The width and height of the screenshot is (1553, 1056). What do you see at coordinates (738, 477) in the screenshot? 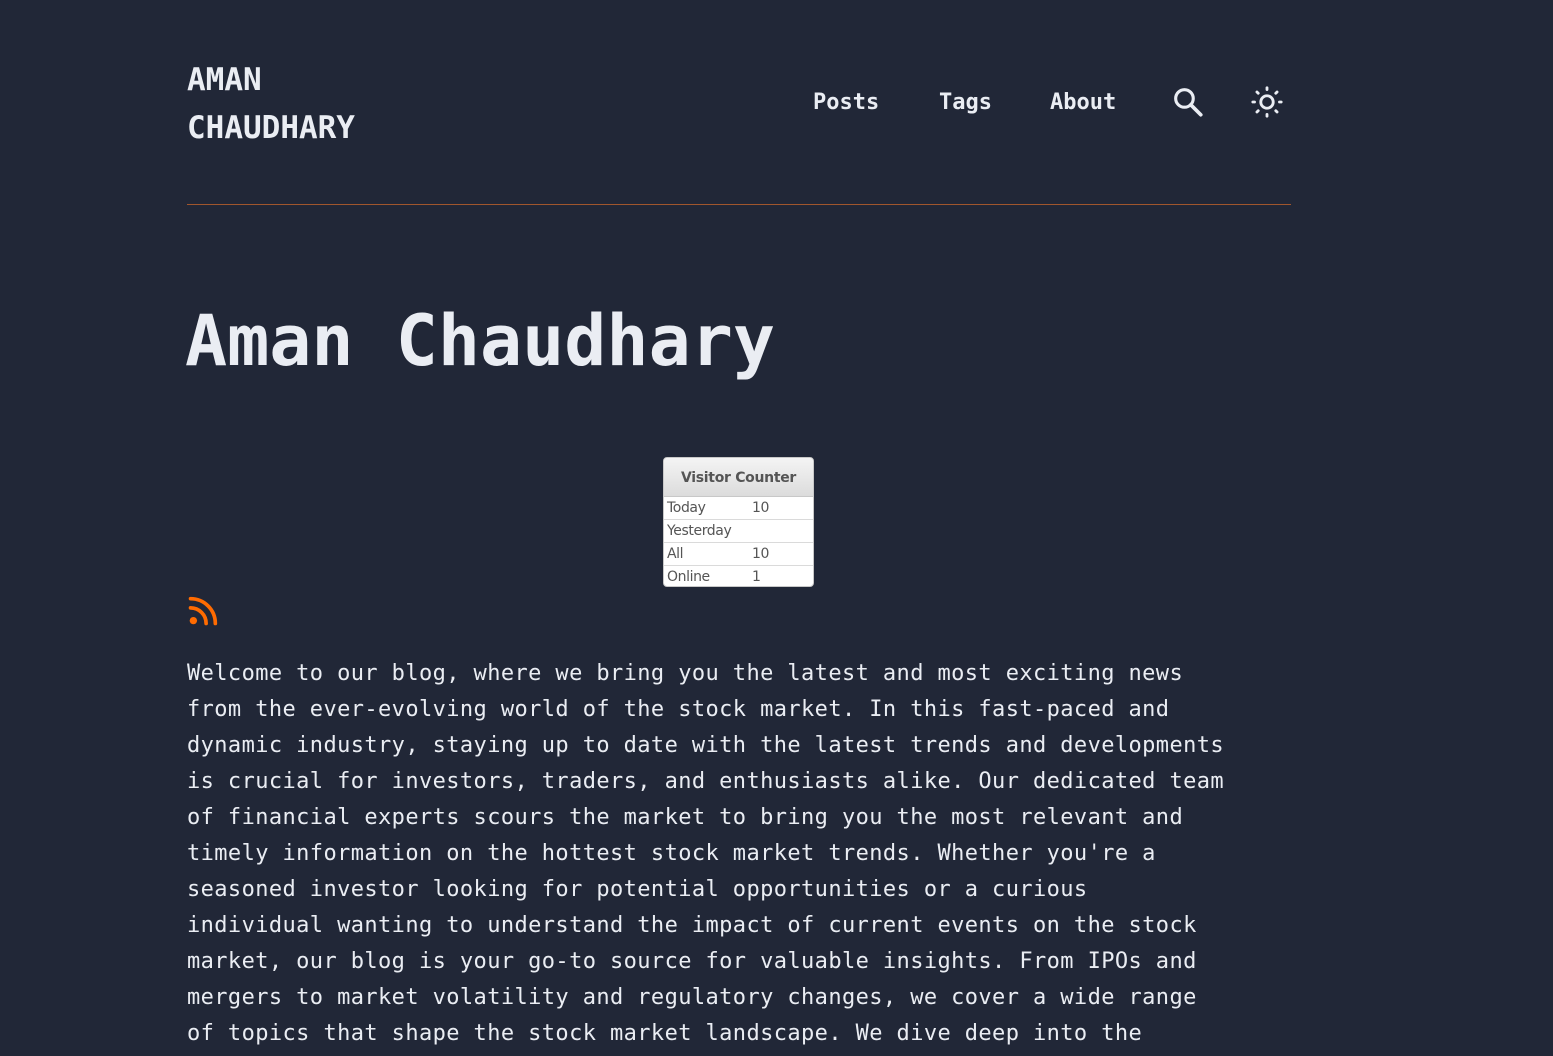
I see `visitor-counter-title: Visitor Counter` at bounding box center [738, 477].